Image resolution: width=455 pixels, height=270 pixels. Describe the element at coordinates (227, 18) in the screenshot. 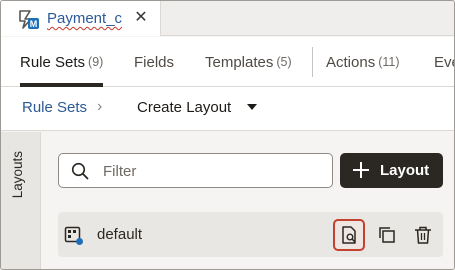

I see `document-tab-strip: M Payment_c ✕` at that location.